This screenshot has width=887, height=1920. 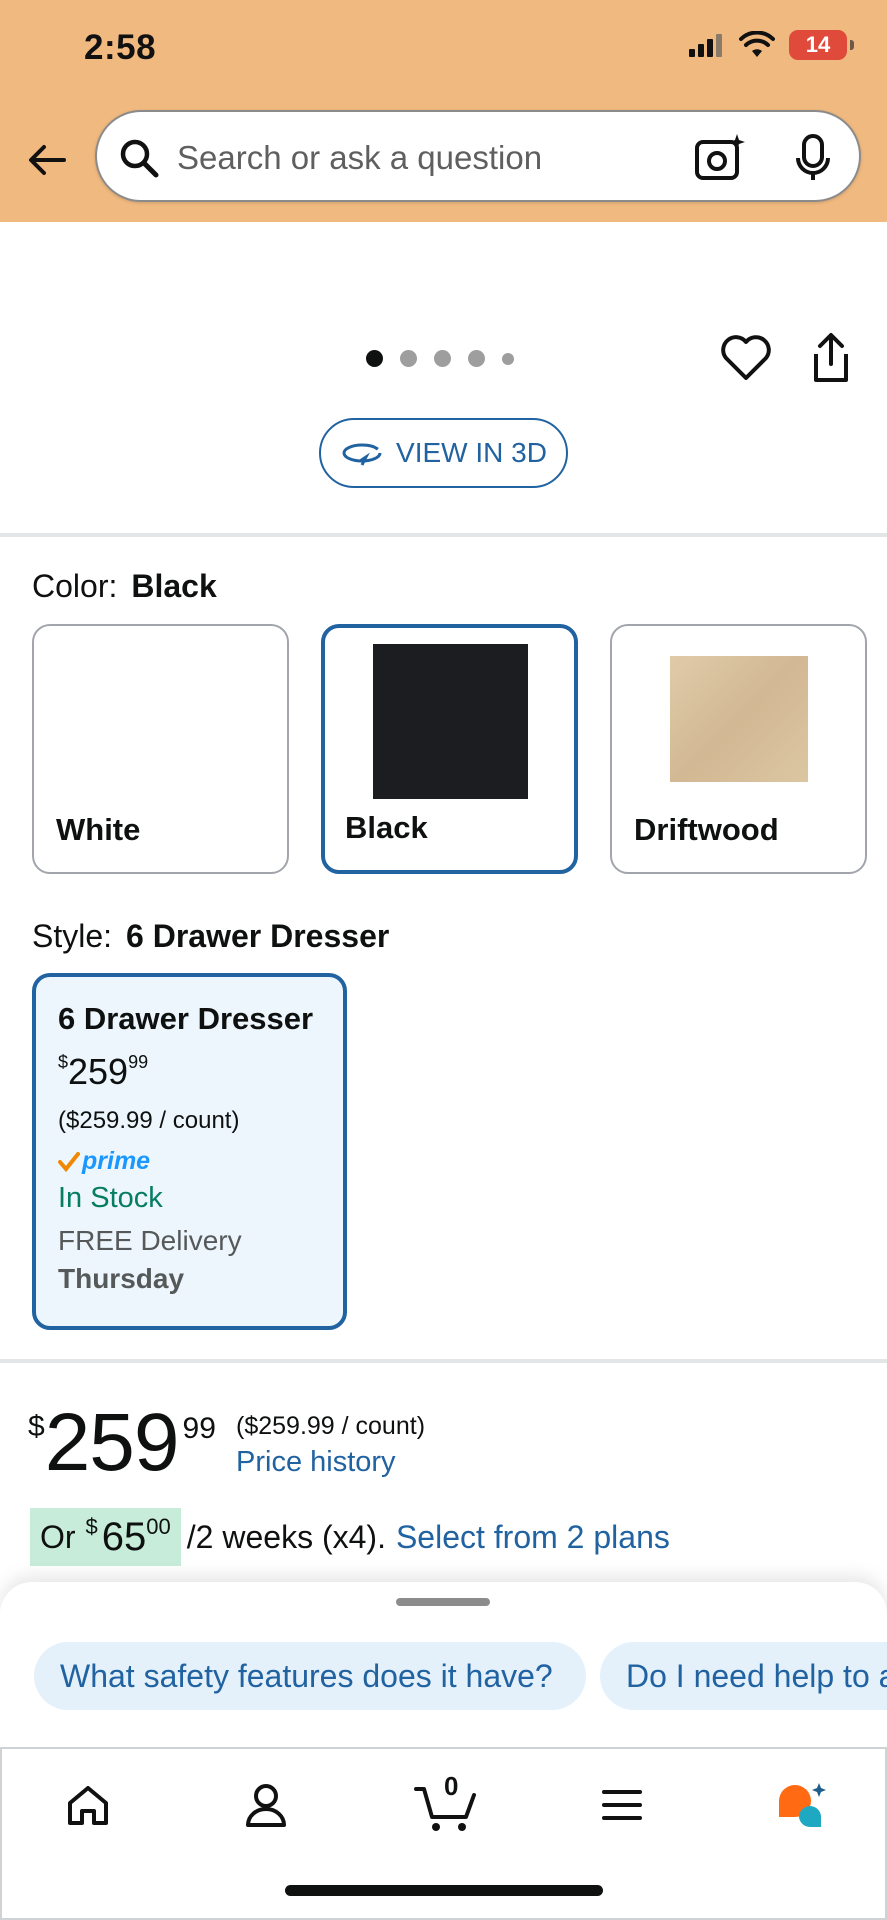 What do you see at coordinates (362, 454) in the screenshot?
I see `rotate-3d-icon` at bounding box center [362, 454].